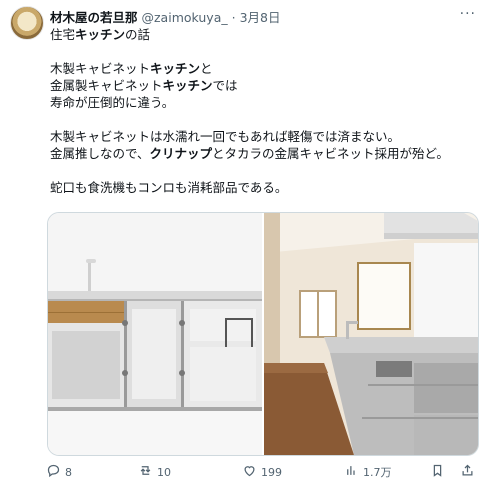 Image resolution: width=490 pixels, height=488 pixels. Describe the element at coordinates (100, 153) in the screenshot. I see `tweet-text-segment: 金属推しなので、` at that location.